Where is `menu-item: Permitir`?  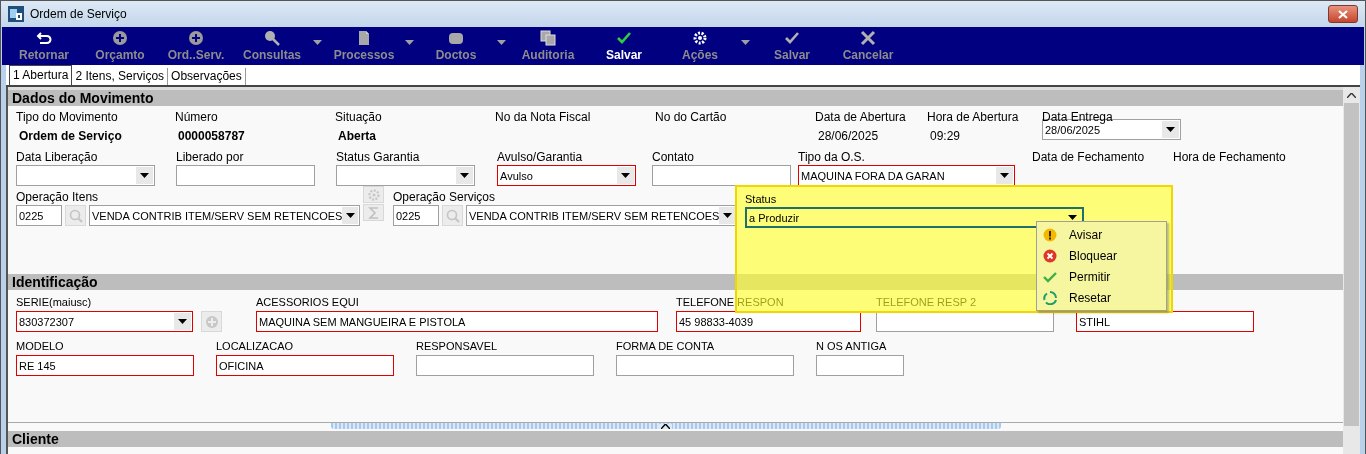
menu-item: Permitir is located at coordinates (1101, 276).